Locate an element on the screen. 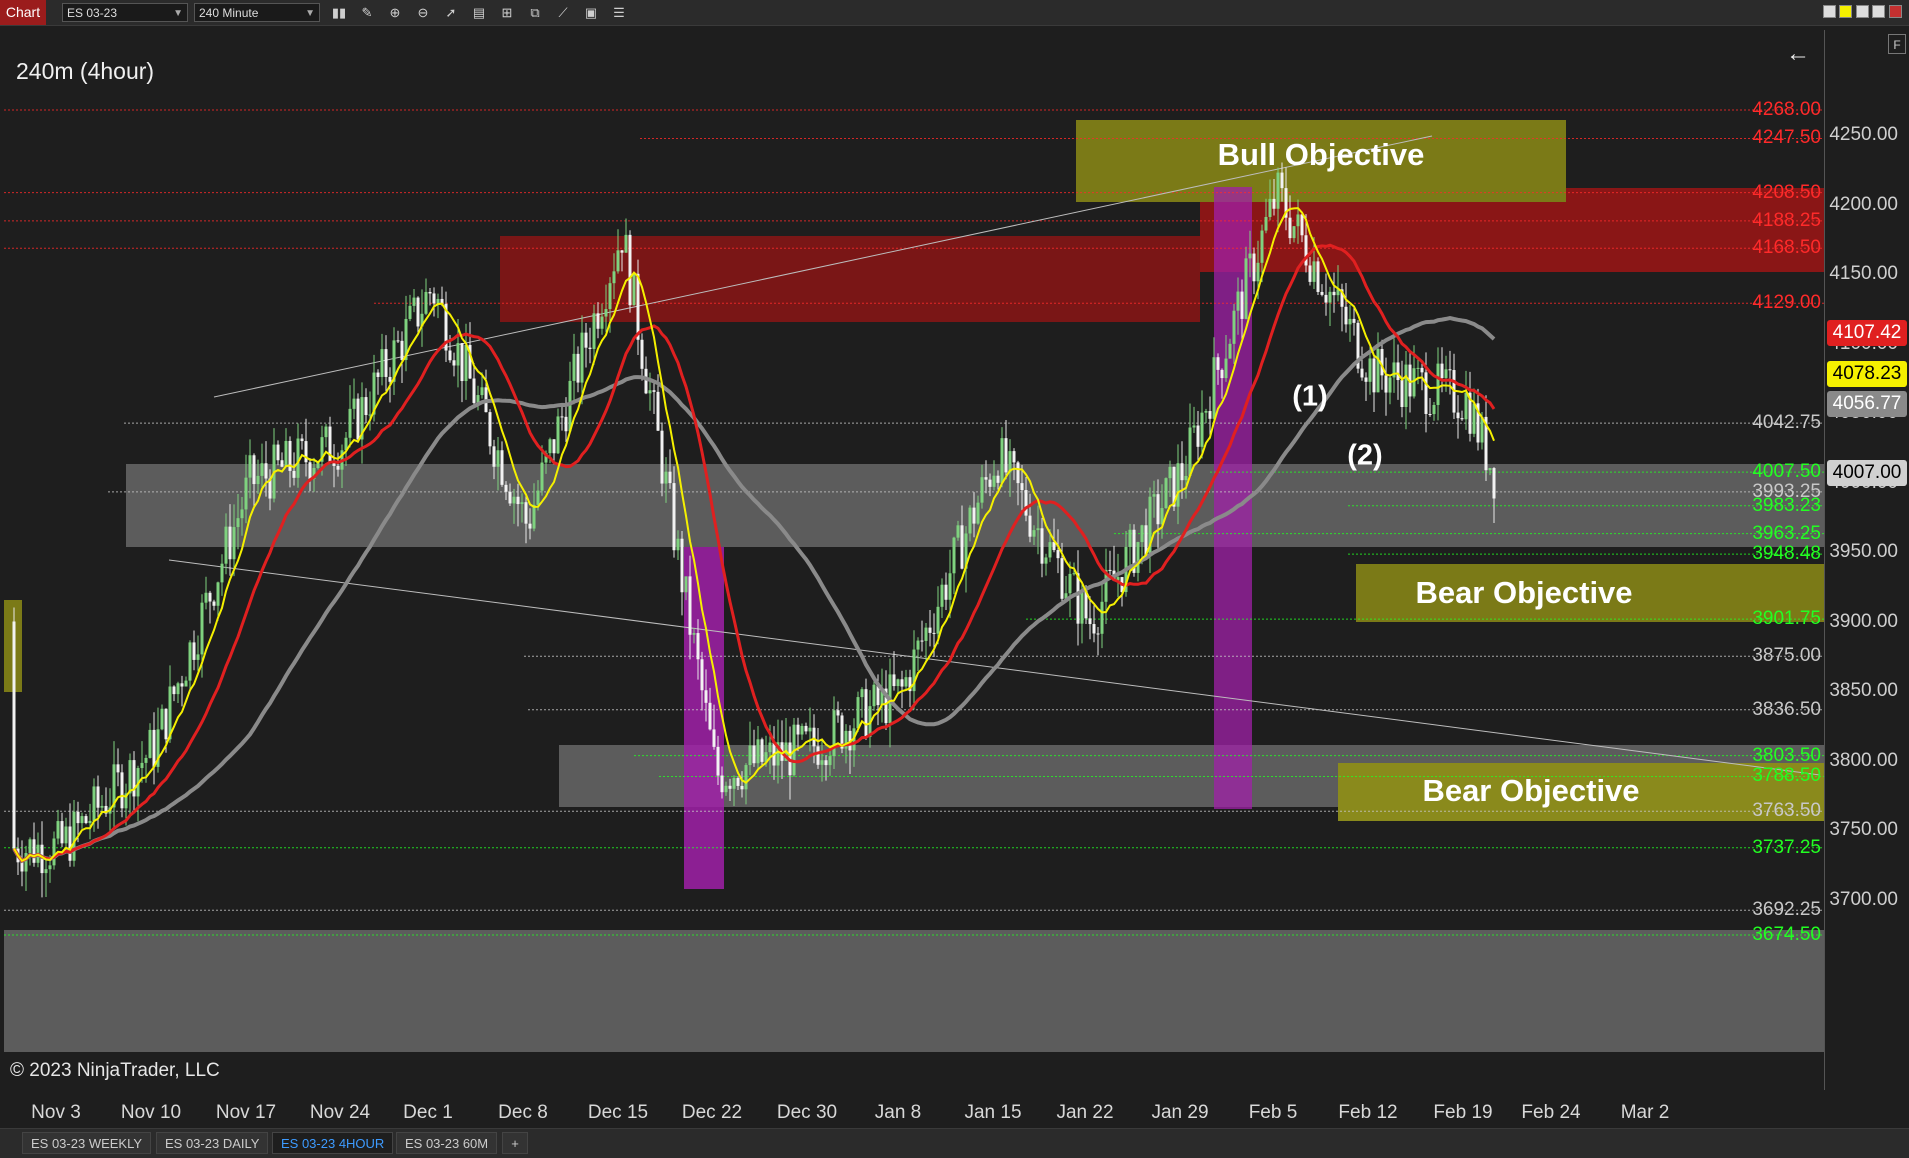 Image resolution: width=1909 pixels, height=1158 pixels. pointer-icon: ➚ is located at coordinates (451, 12).